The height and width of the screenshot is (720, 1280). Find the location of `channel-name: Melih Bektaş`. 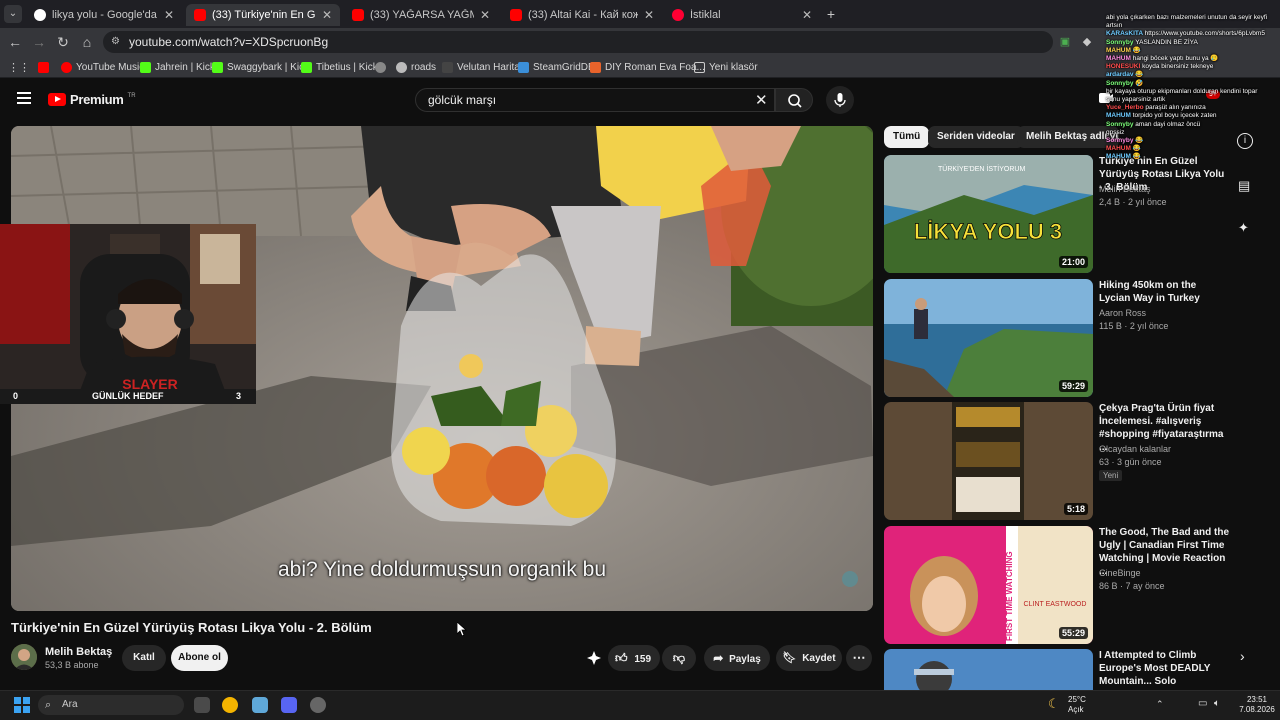

channel-name: Melih Bektaş is located at coordinates (78, 652).